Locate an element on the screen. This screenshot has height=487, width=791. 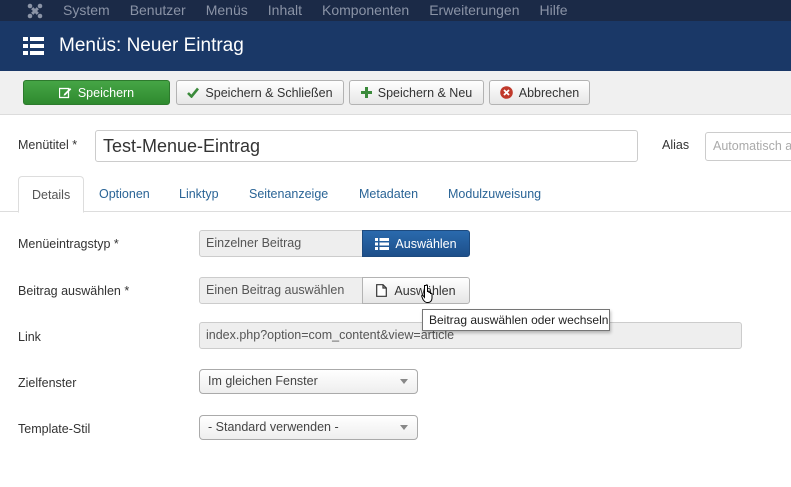
joomla-logo-icon is located at coordinates (35, 10).